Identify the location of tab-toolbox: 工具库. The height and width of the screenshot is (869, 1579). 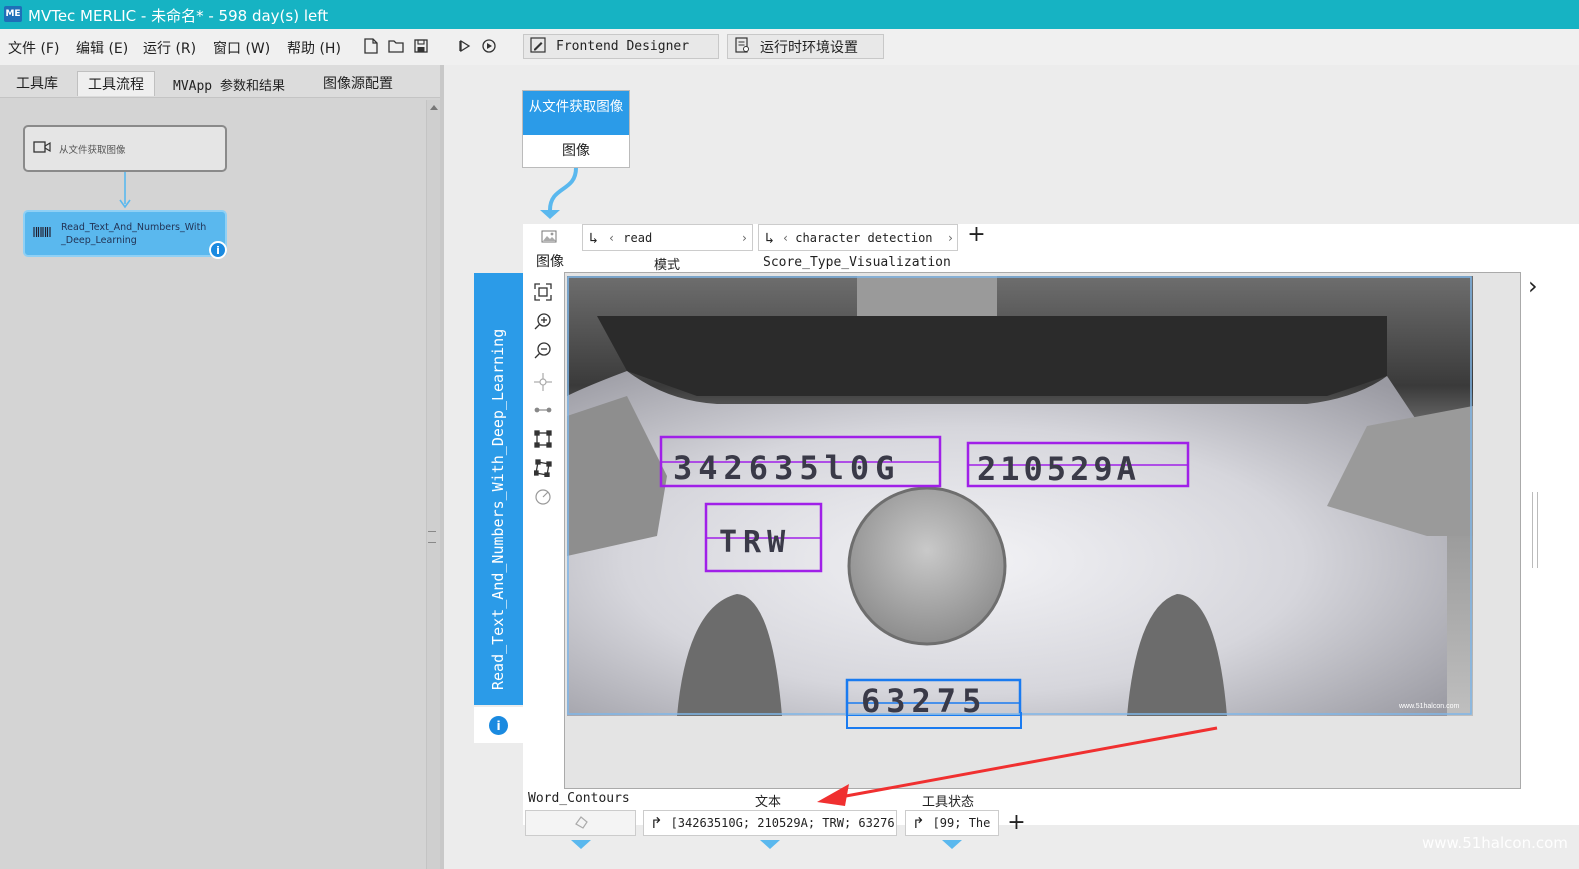
(37, 83).